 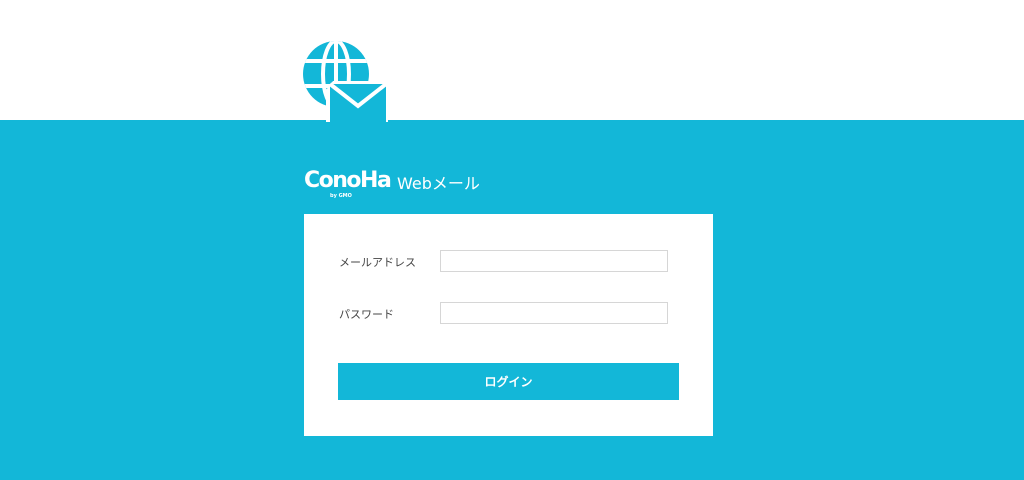 I want to click on logo-sub: by GMO, so click(x=341, y=196).